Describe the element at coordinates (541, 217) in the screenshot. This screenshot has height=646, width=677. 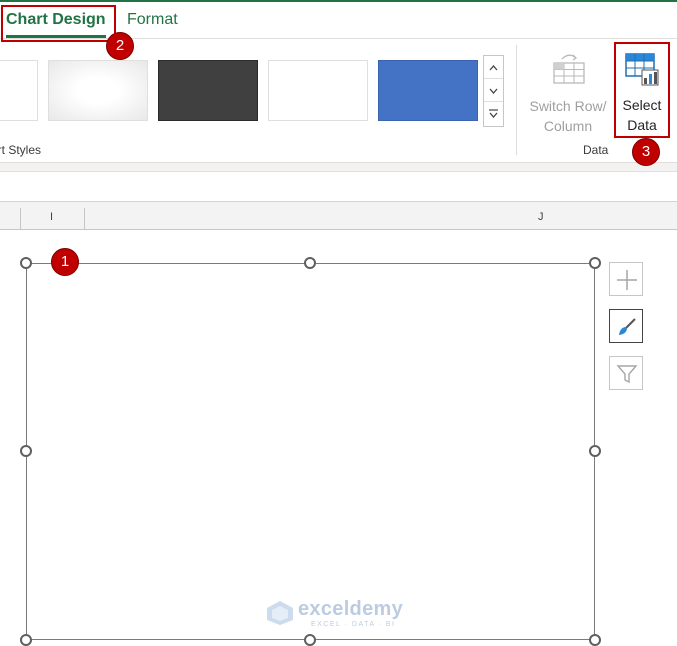
I see `column-header-j: J` at that location.